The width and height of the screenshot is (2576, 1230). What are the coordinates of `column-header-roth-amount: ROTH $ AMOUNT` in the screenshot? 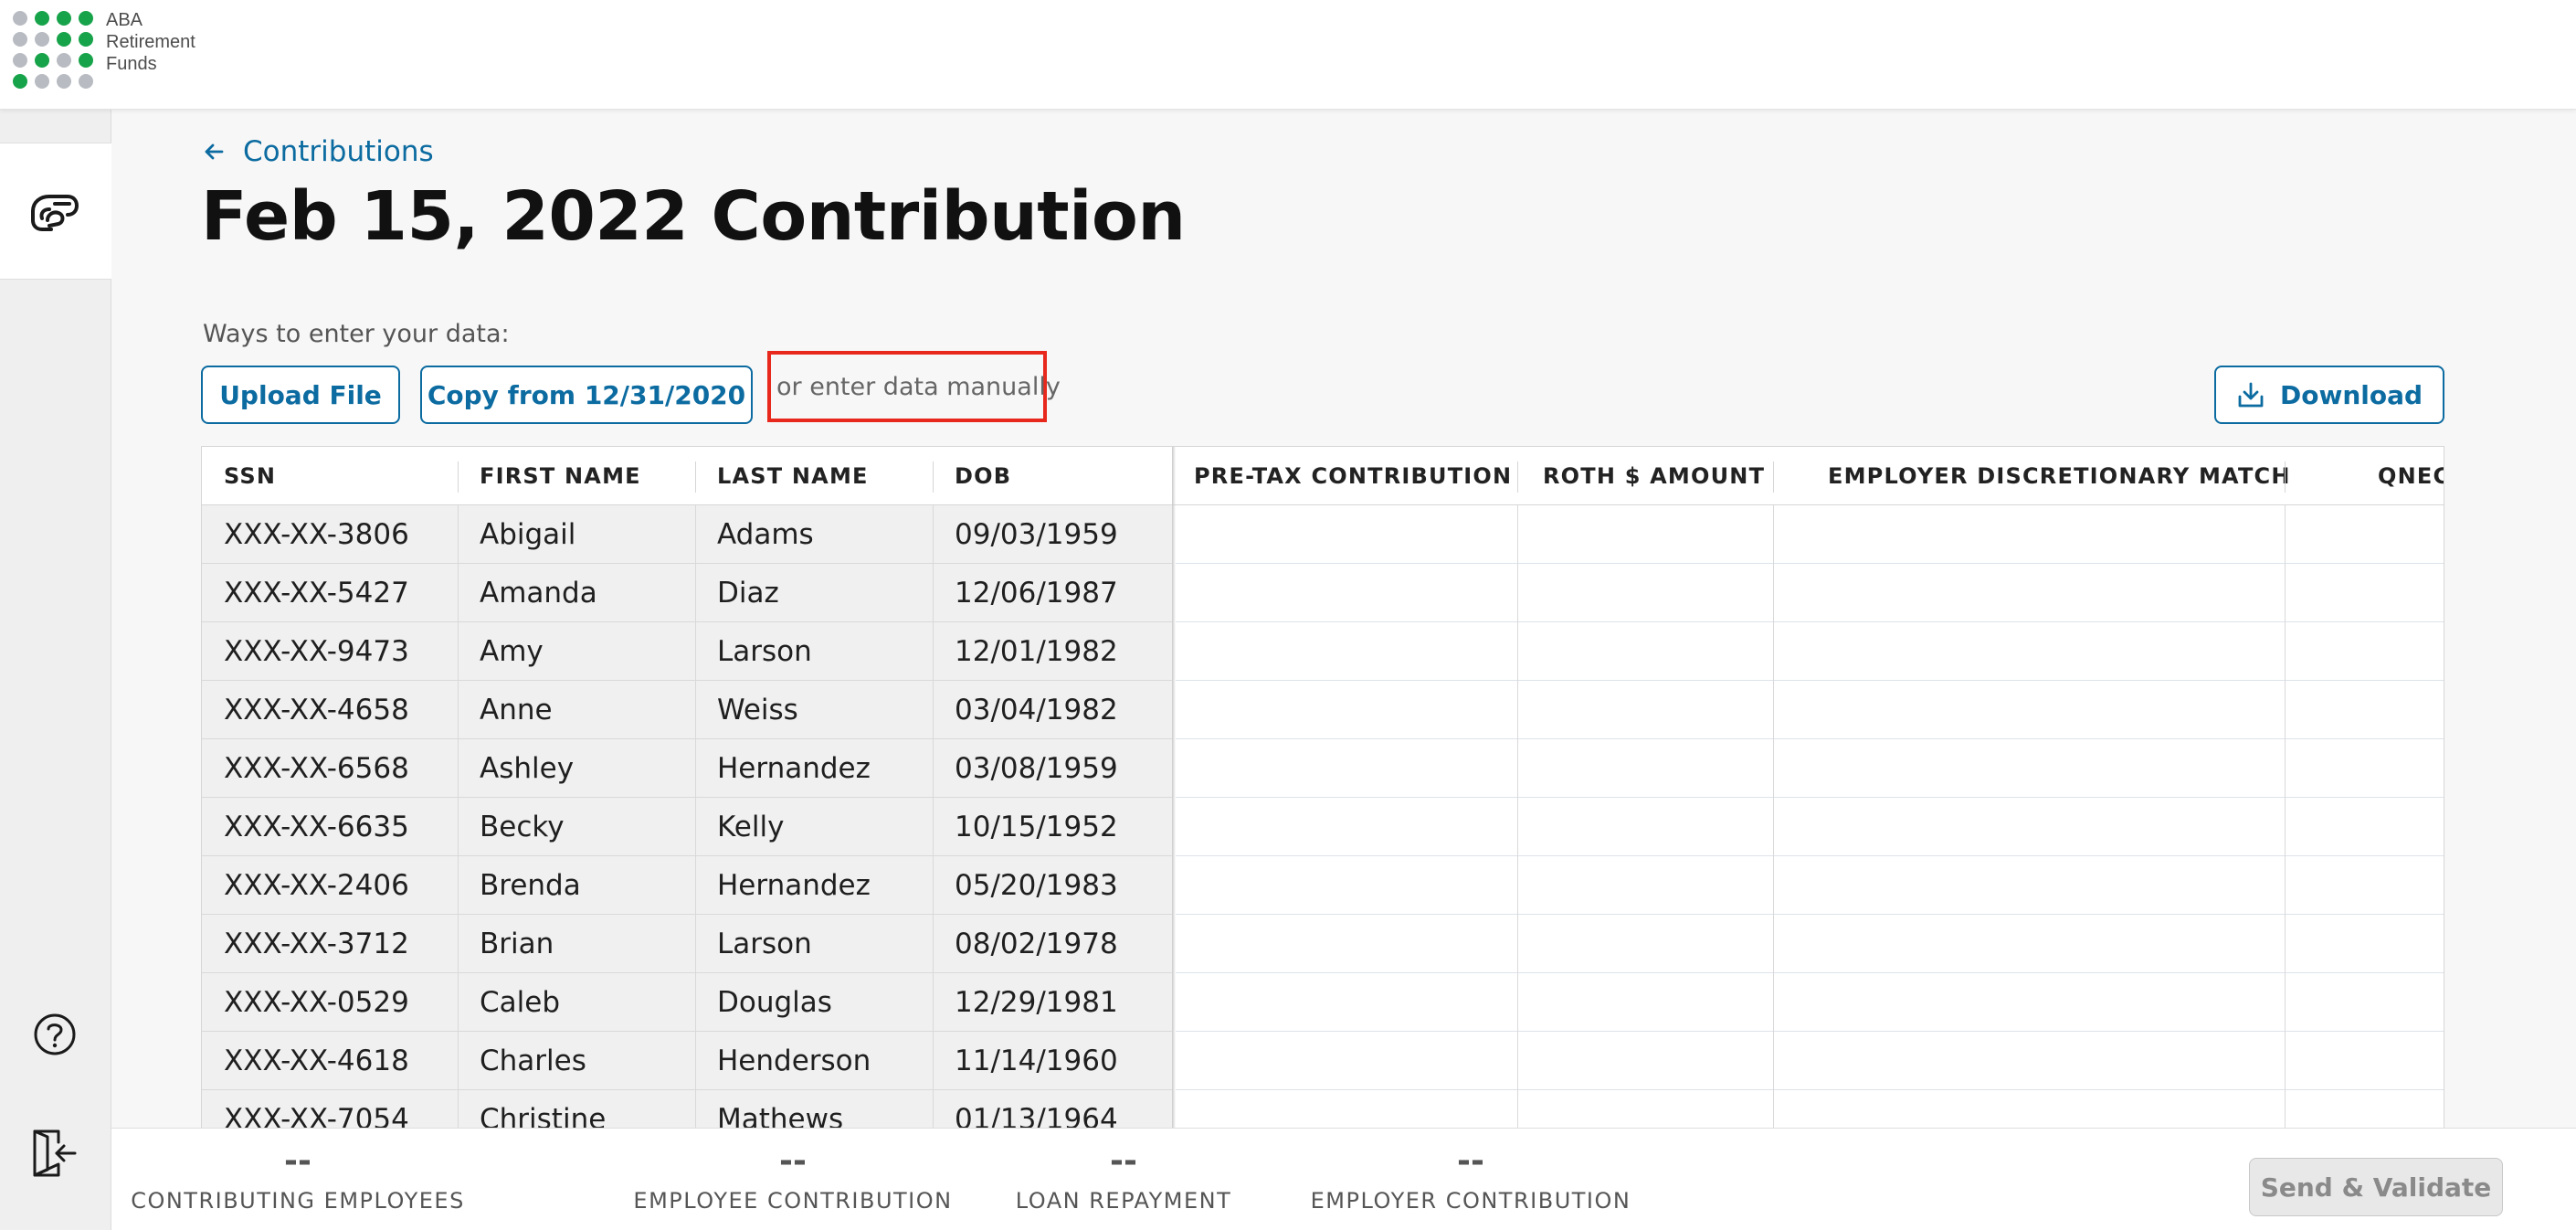 It's located at (1654, 476).